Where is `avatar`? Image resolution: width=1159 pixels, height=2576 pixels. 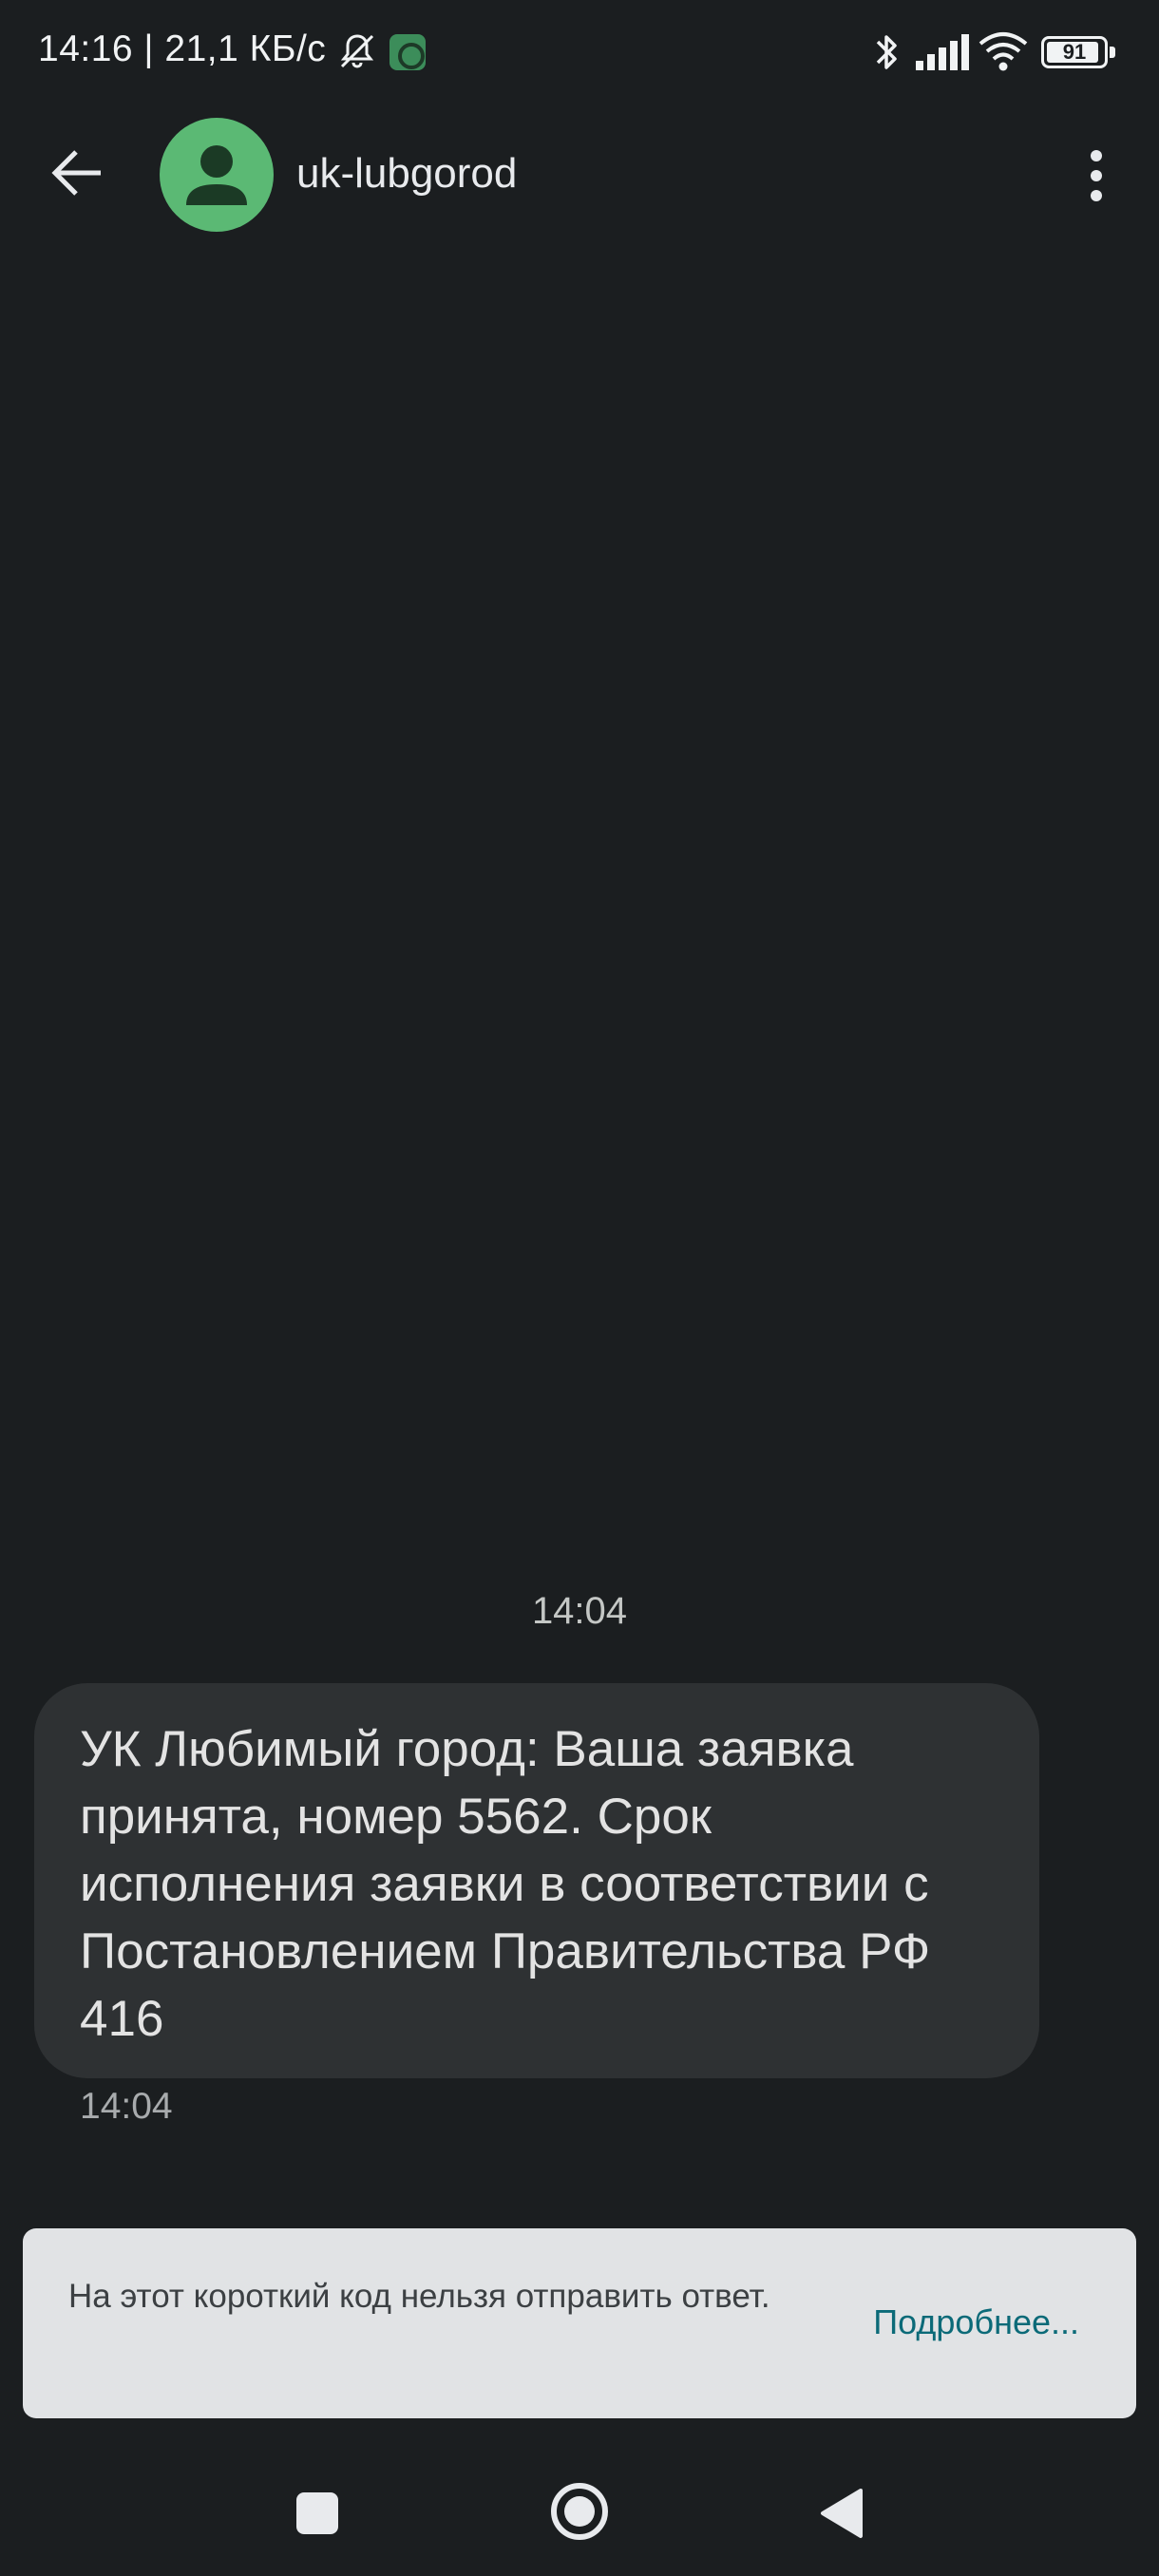
avatar is located at coordinates (217, 175).